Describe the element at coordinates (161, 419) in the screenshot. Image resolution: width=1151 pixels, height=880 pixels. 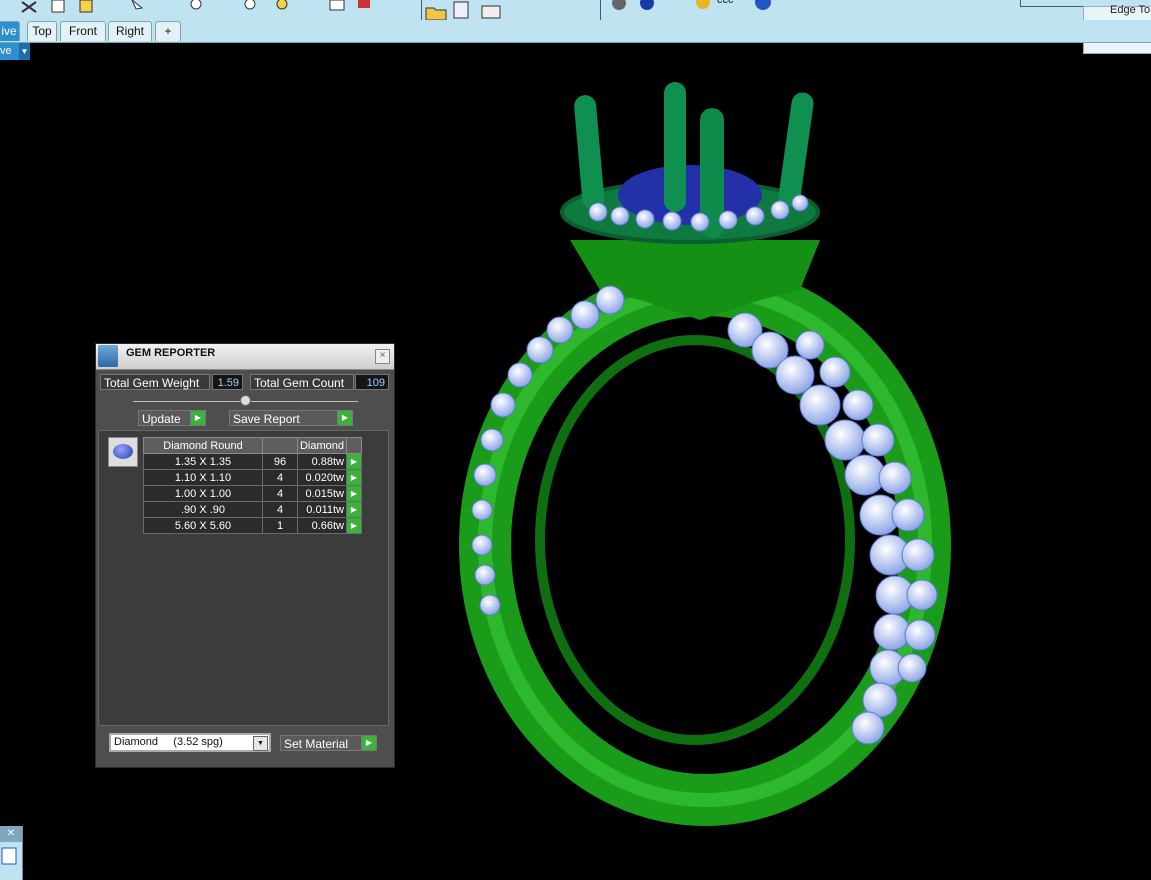
I see `update-button-label: Update` at that location.